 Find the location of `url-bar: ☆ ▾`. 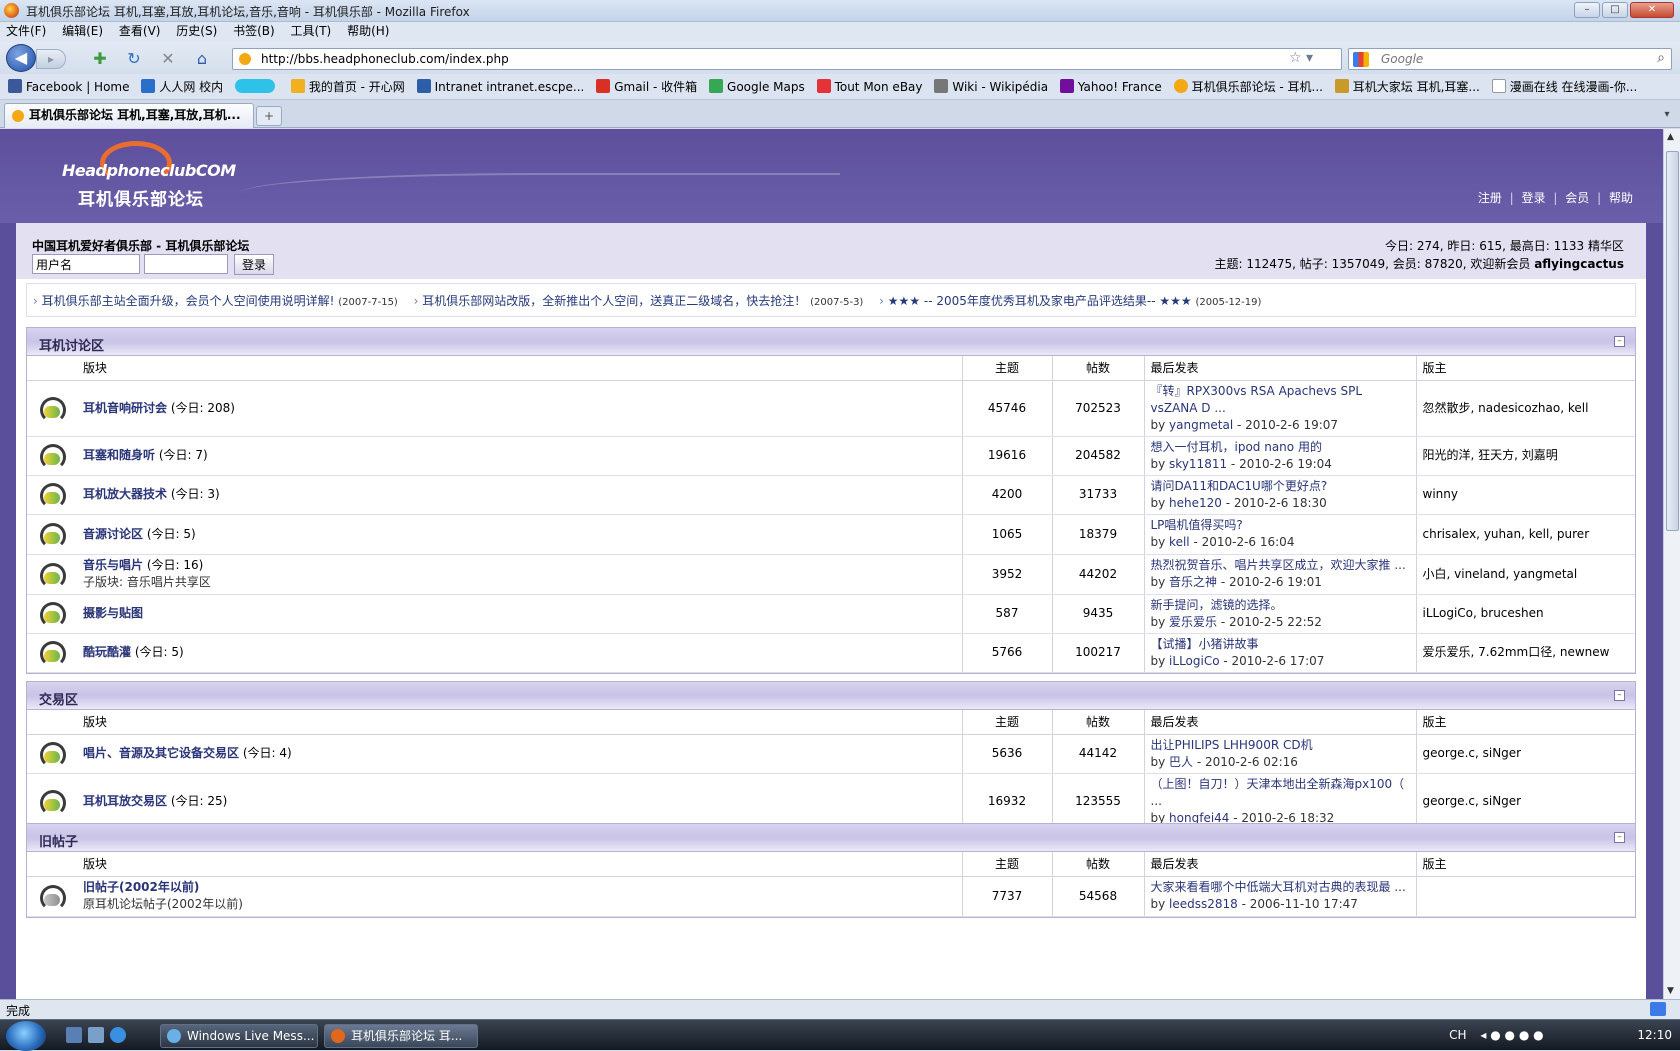

url-bar: ☆ ▾ is located at coordinates (787, 59).